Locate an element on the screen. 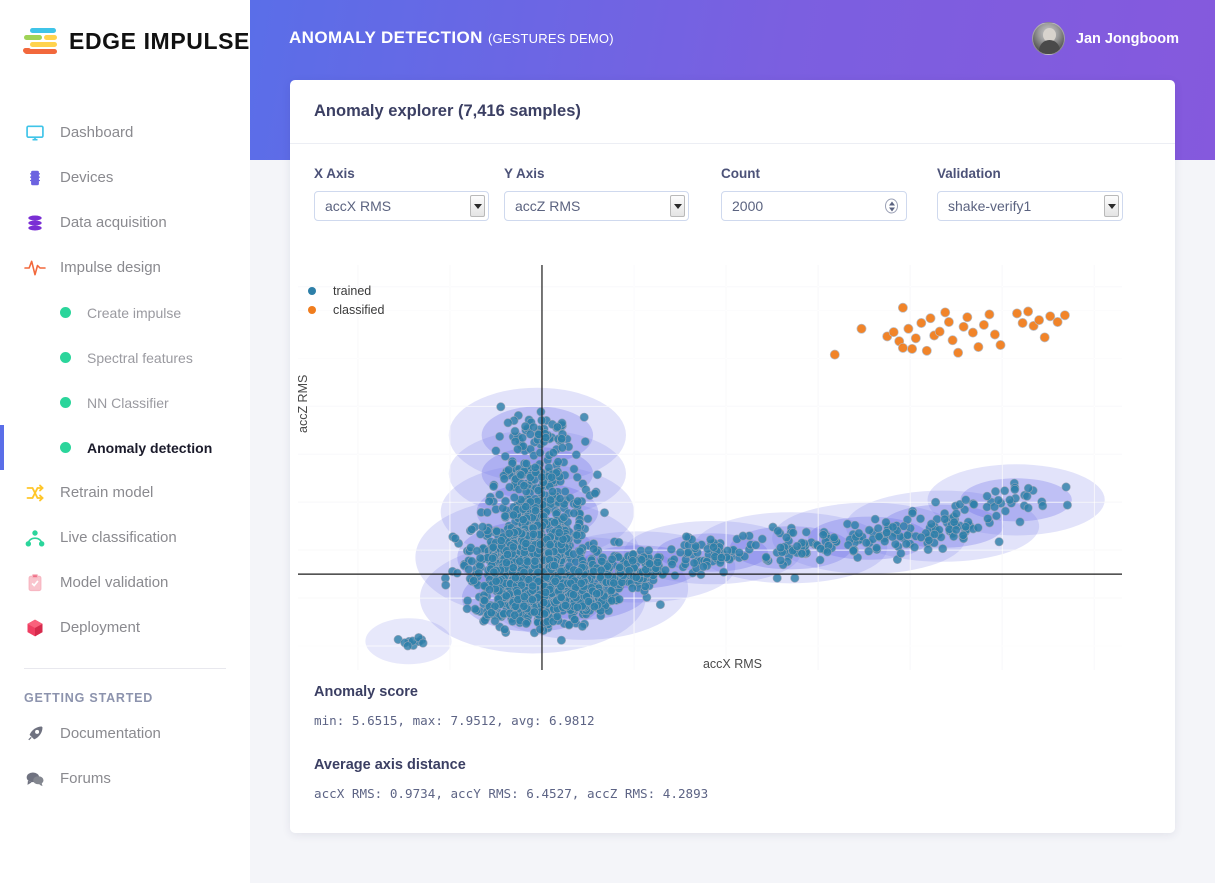 This screenshot has width=1215, height=883. count-input: 2000 is located at coordinates (814, 206).